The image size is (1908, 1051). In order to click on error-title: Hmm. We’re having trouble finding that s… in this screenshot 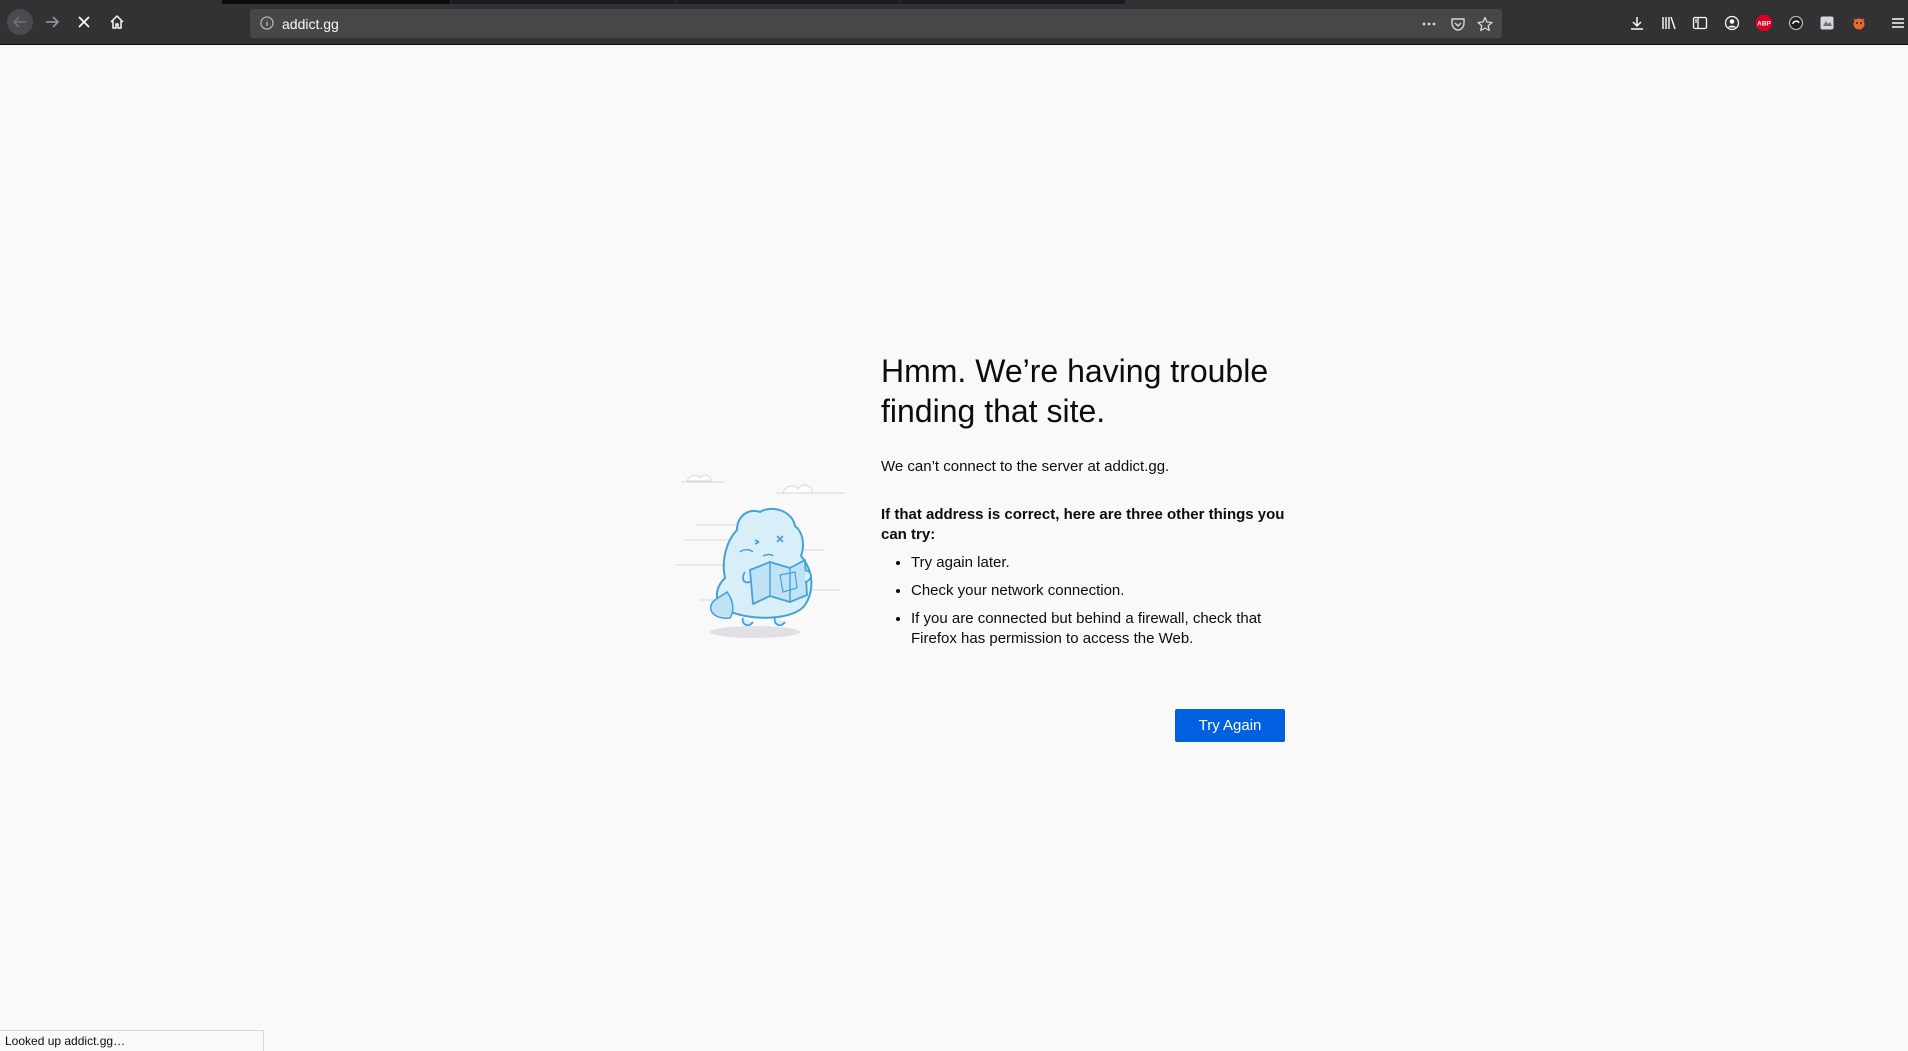, I will do `click(1075, 391)`.